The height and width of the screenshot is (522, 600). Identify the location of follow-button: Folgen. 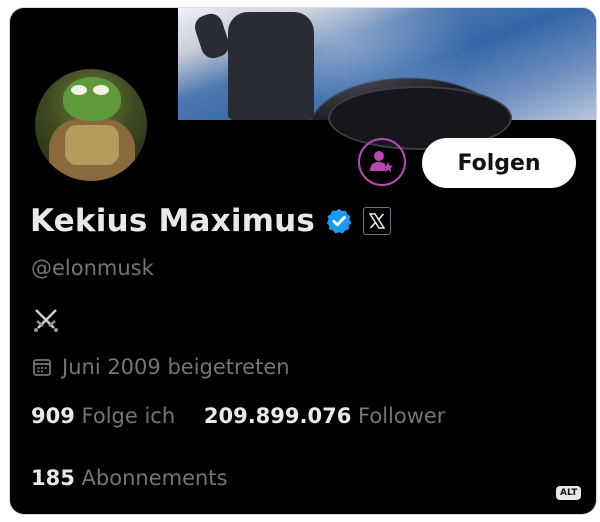
(499, 163).